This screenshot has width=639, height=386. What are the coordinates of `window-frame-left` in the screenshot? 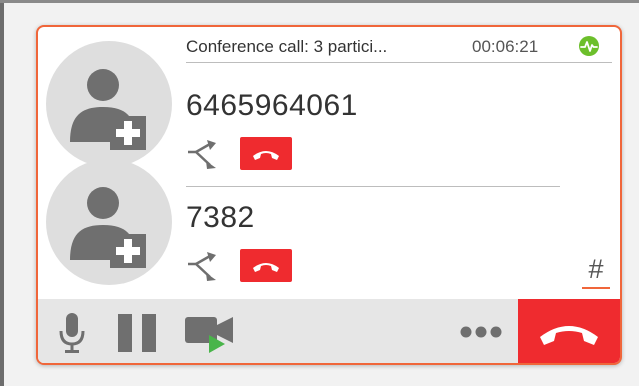 It's located at (2, 193).